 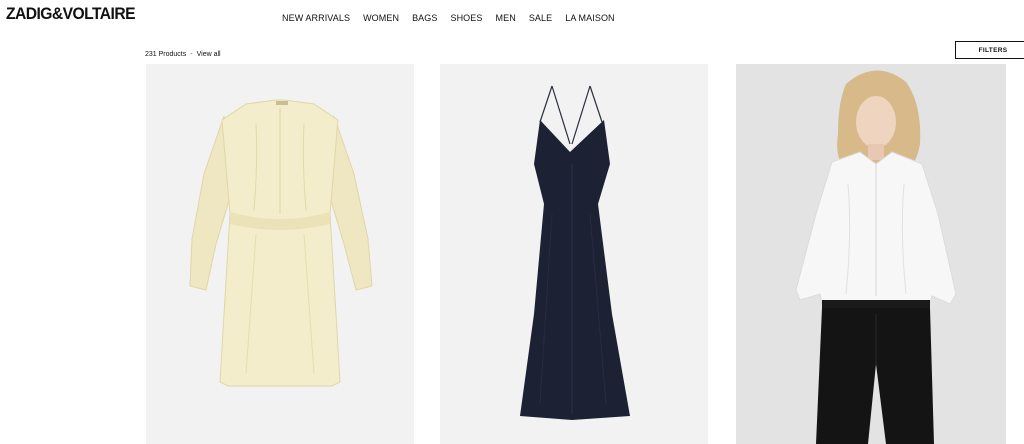 What do you see at coordinates (71, 14) in the screenshot?
I see `brand-logo: ZADIG&VOLTAIRE` at bounding box center [71, 14].